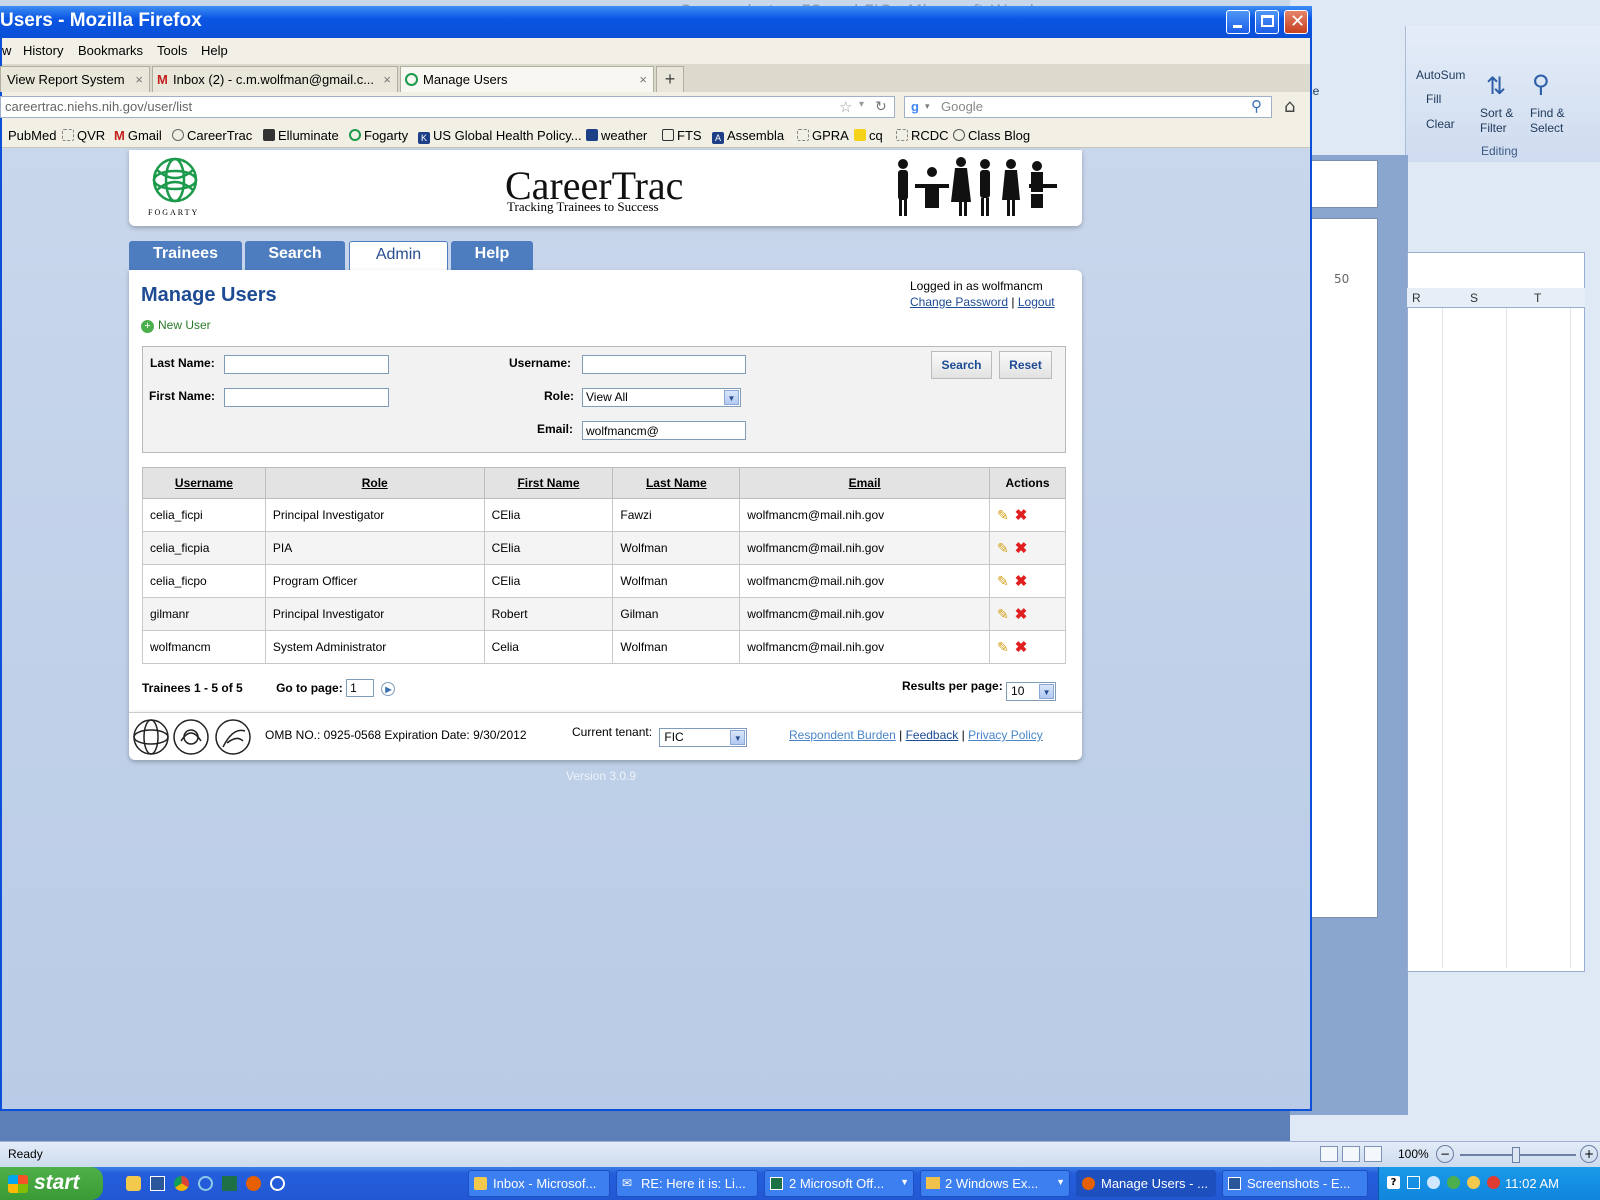 The image size is (1600, 1200). What do you see at coordinates (1537, 298) in the screenshot?
I see `excel-column-t: T` at bounding box center [1537, 298].